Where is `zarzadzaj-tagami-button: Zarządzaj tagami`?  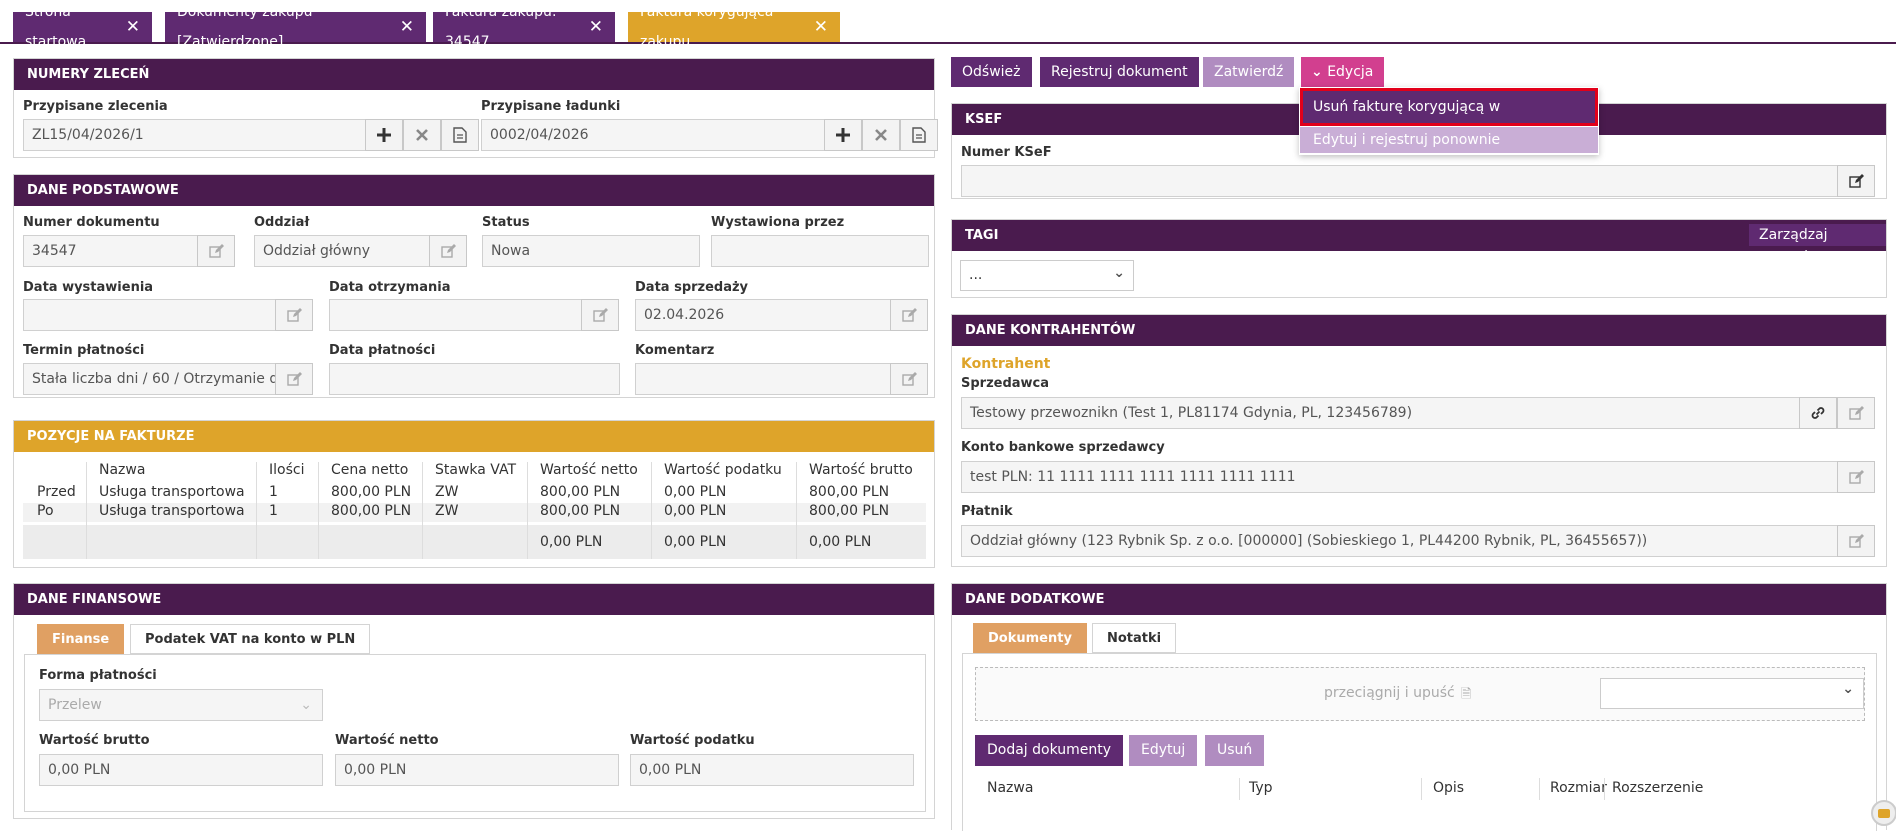 zarzadzaj-tagami-button: Zarządzaj tagami is located at coordinates (1817, 244).